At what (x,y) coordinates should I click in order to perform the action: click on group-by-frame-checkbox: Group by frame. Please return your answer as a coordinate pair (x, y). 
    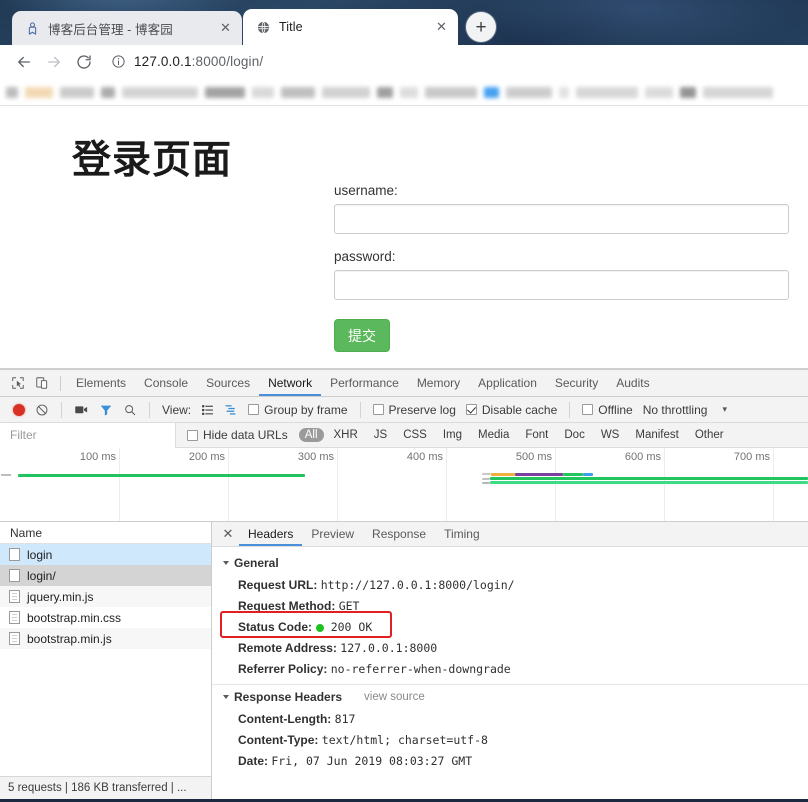
    Looking at the image, I should click on (297, 410).